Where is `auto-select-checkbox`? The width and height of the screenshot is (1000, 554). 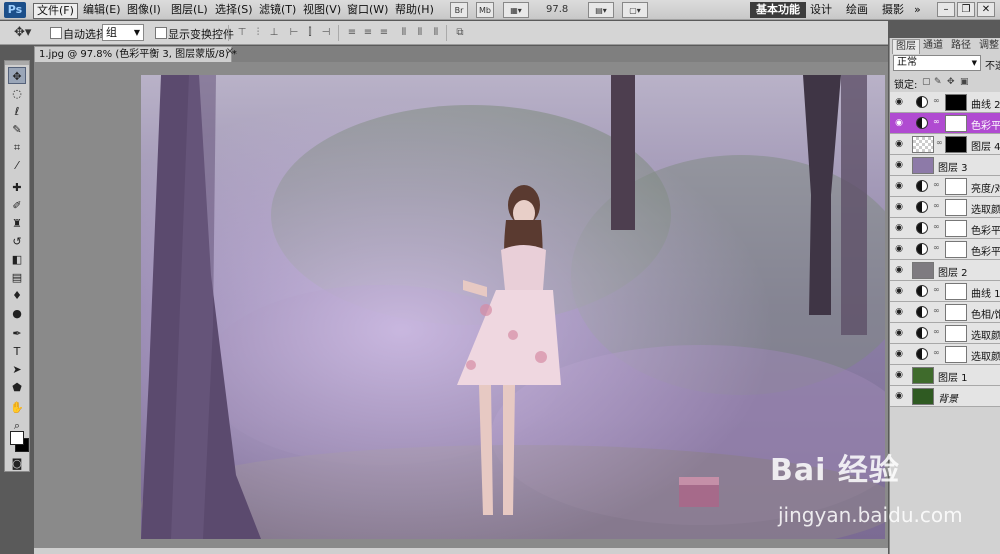
auto-select-checkbox is located at coordinates (56, 33).